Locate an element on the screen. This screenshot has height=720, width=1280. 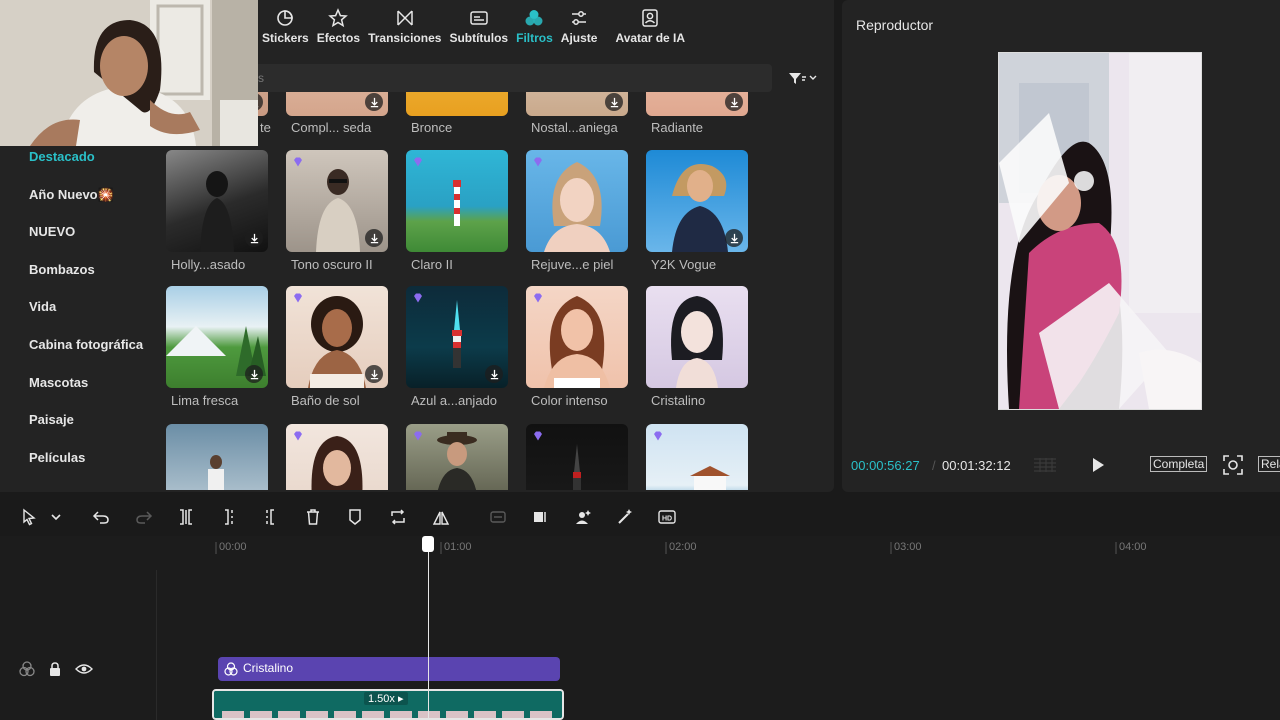
mirror-button is located at coordinates (441, 517).